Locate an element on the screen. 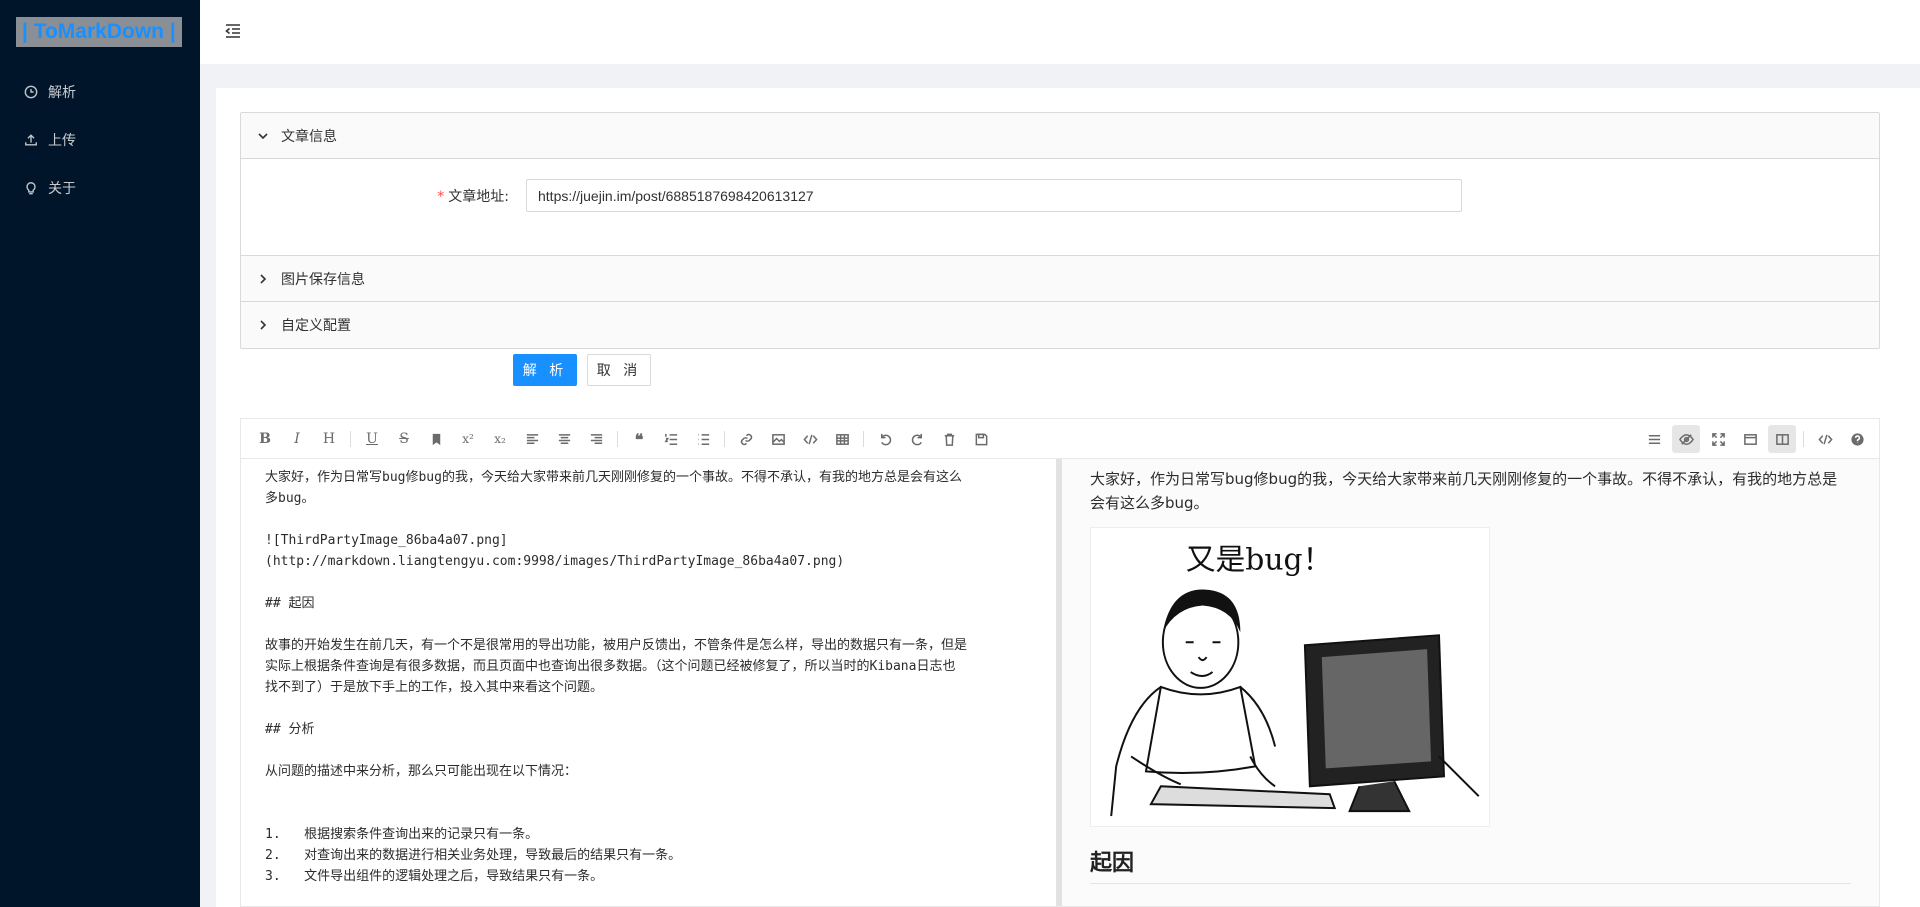 The image size is (1920, 907). underline-button: U is located at coordinates (372, 439).